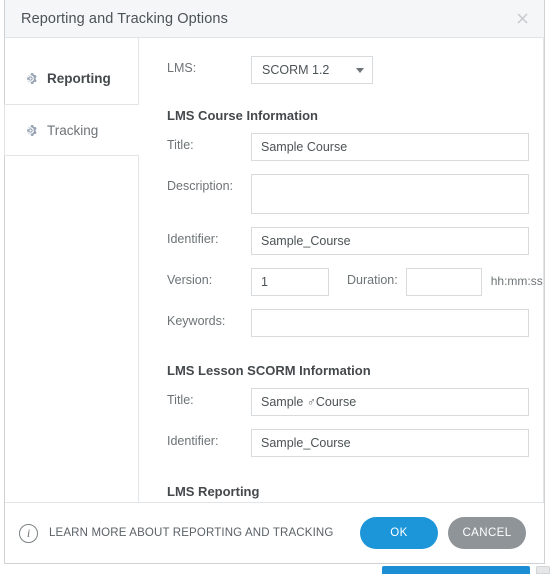  I want to click on course-keywords-row: Keywords:, so click(341, 323).